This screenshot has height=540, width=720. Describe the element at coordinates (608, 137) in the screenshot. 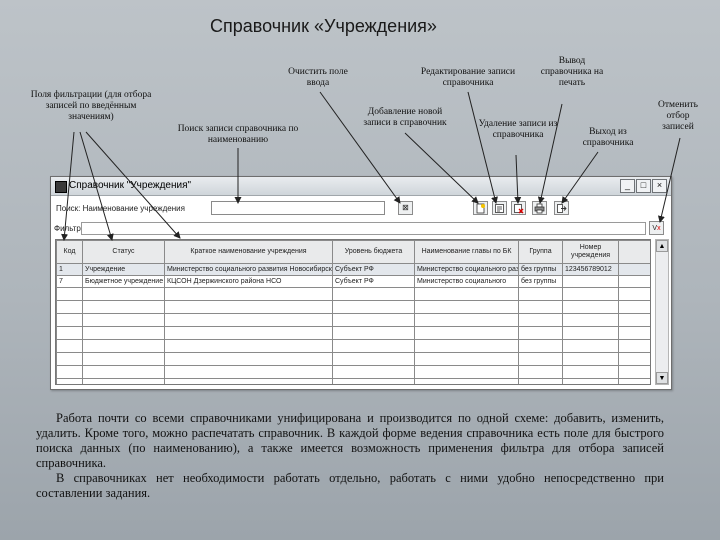

I see `callout-exit: Выход из справочника` at that location.